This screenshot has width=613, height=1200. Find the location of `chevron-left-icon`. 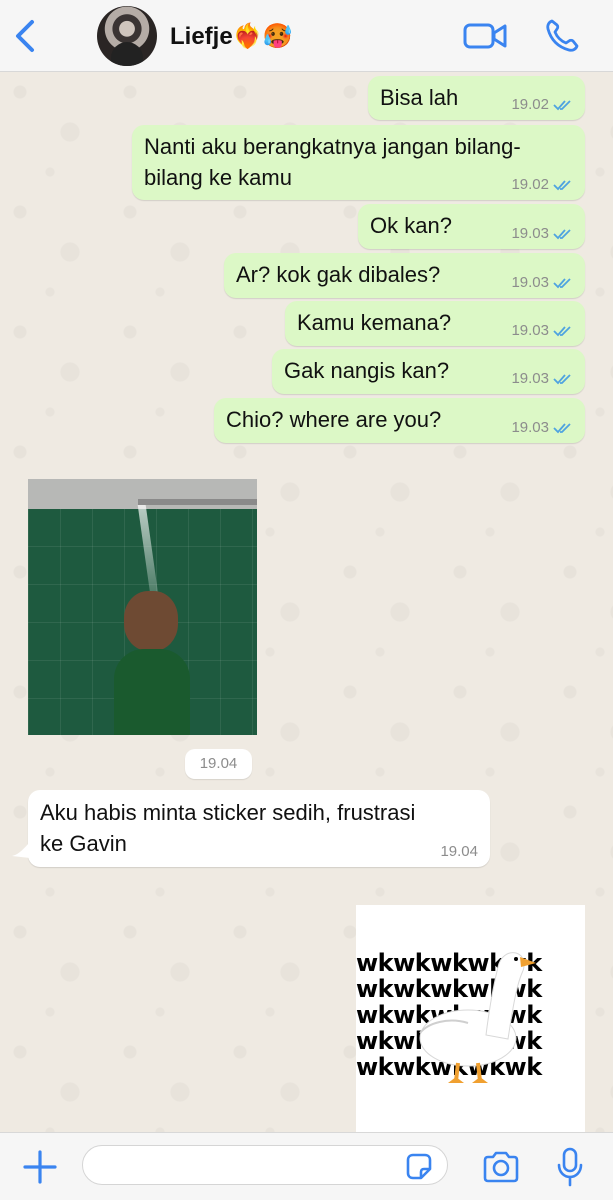

chevron-left-icon is located at coordinates (25, 36).